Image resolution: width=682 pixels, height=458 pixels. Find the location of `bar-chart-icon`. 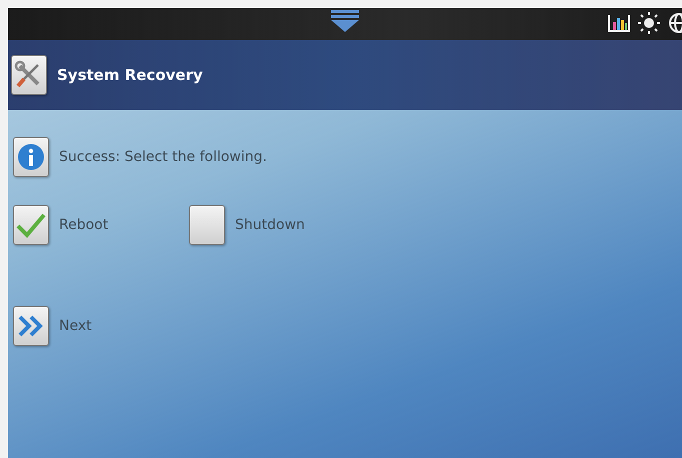

bar-chart-icon is located at coordinates (619, 23).